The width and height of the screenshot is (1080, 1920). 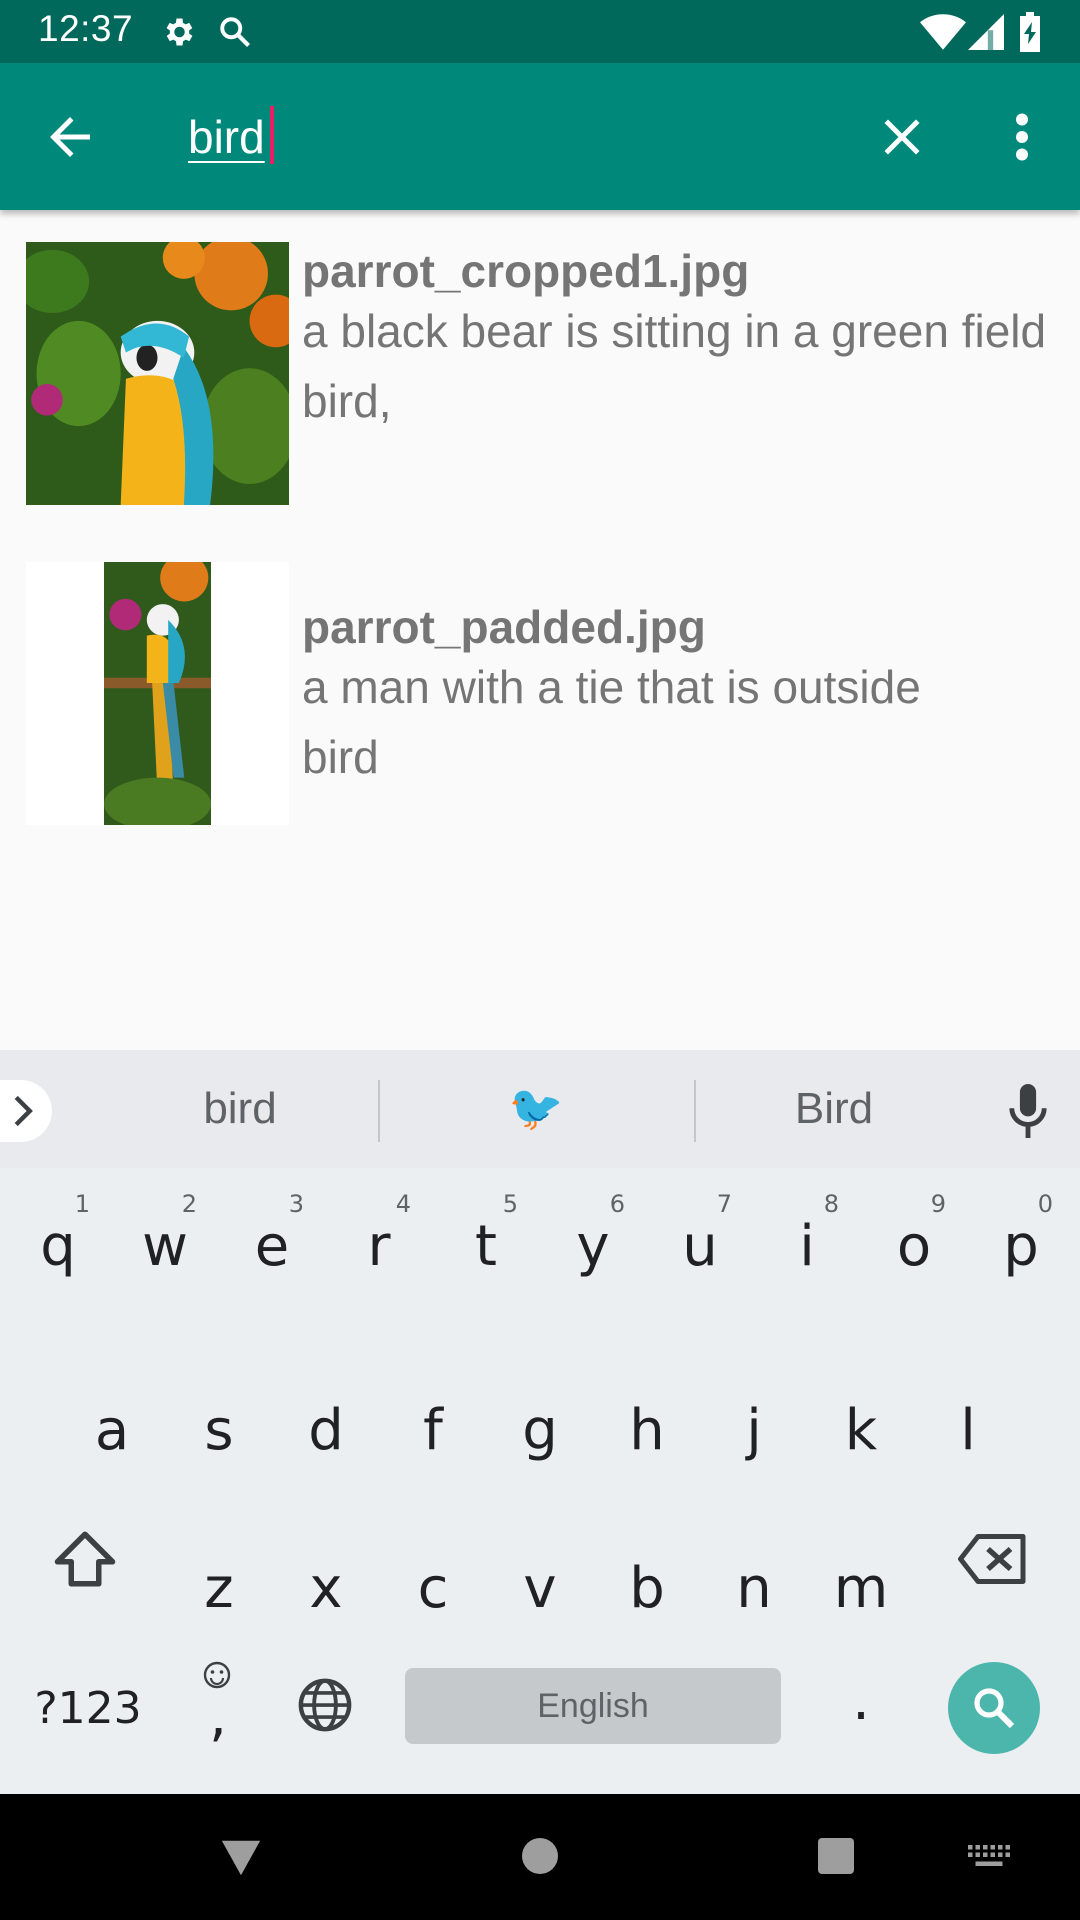 I want to click on comma-key: ,, so click(x=218, y=1705).